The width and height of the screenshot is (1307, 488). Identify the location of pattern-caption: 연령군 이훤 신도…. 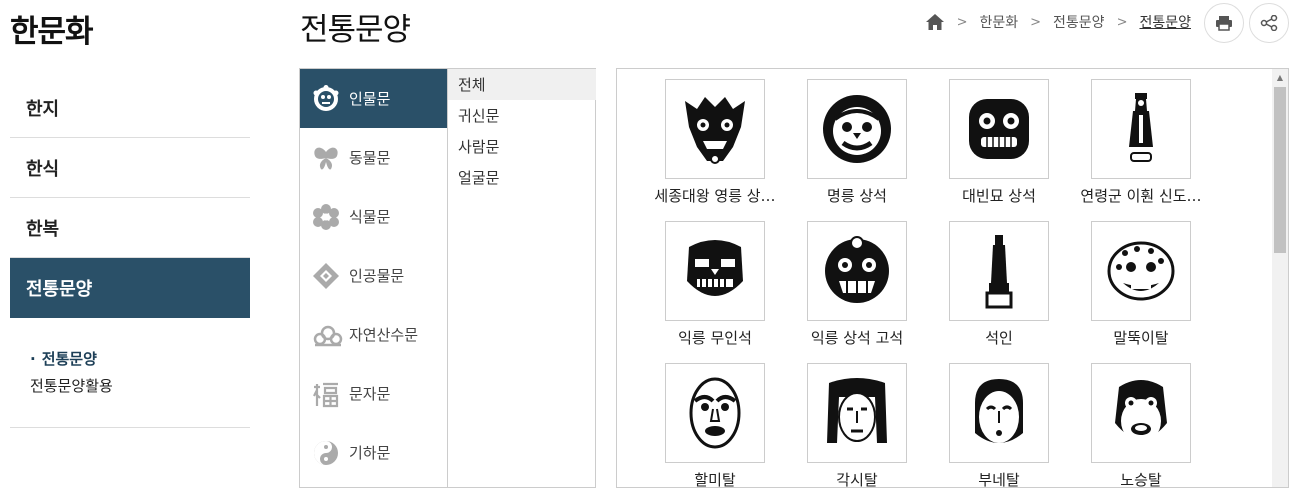
(1141, 196).